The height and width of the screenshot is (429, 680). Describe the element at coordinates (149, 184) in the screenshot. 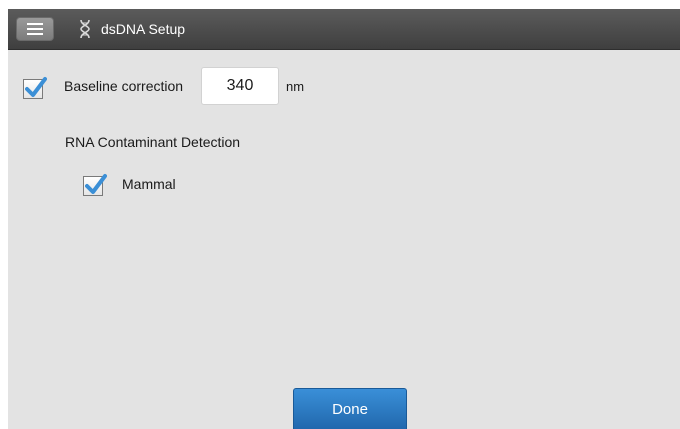

I see `mammal-label: Mammal` at that location.